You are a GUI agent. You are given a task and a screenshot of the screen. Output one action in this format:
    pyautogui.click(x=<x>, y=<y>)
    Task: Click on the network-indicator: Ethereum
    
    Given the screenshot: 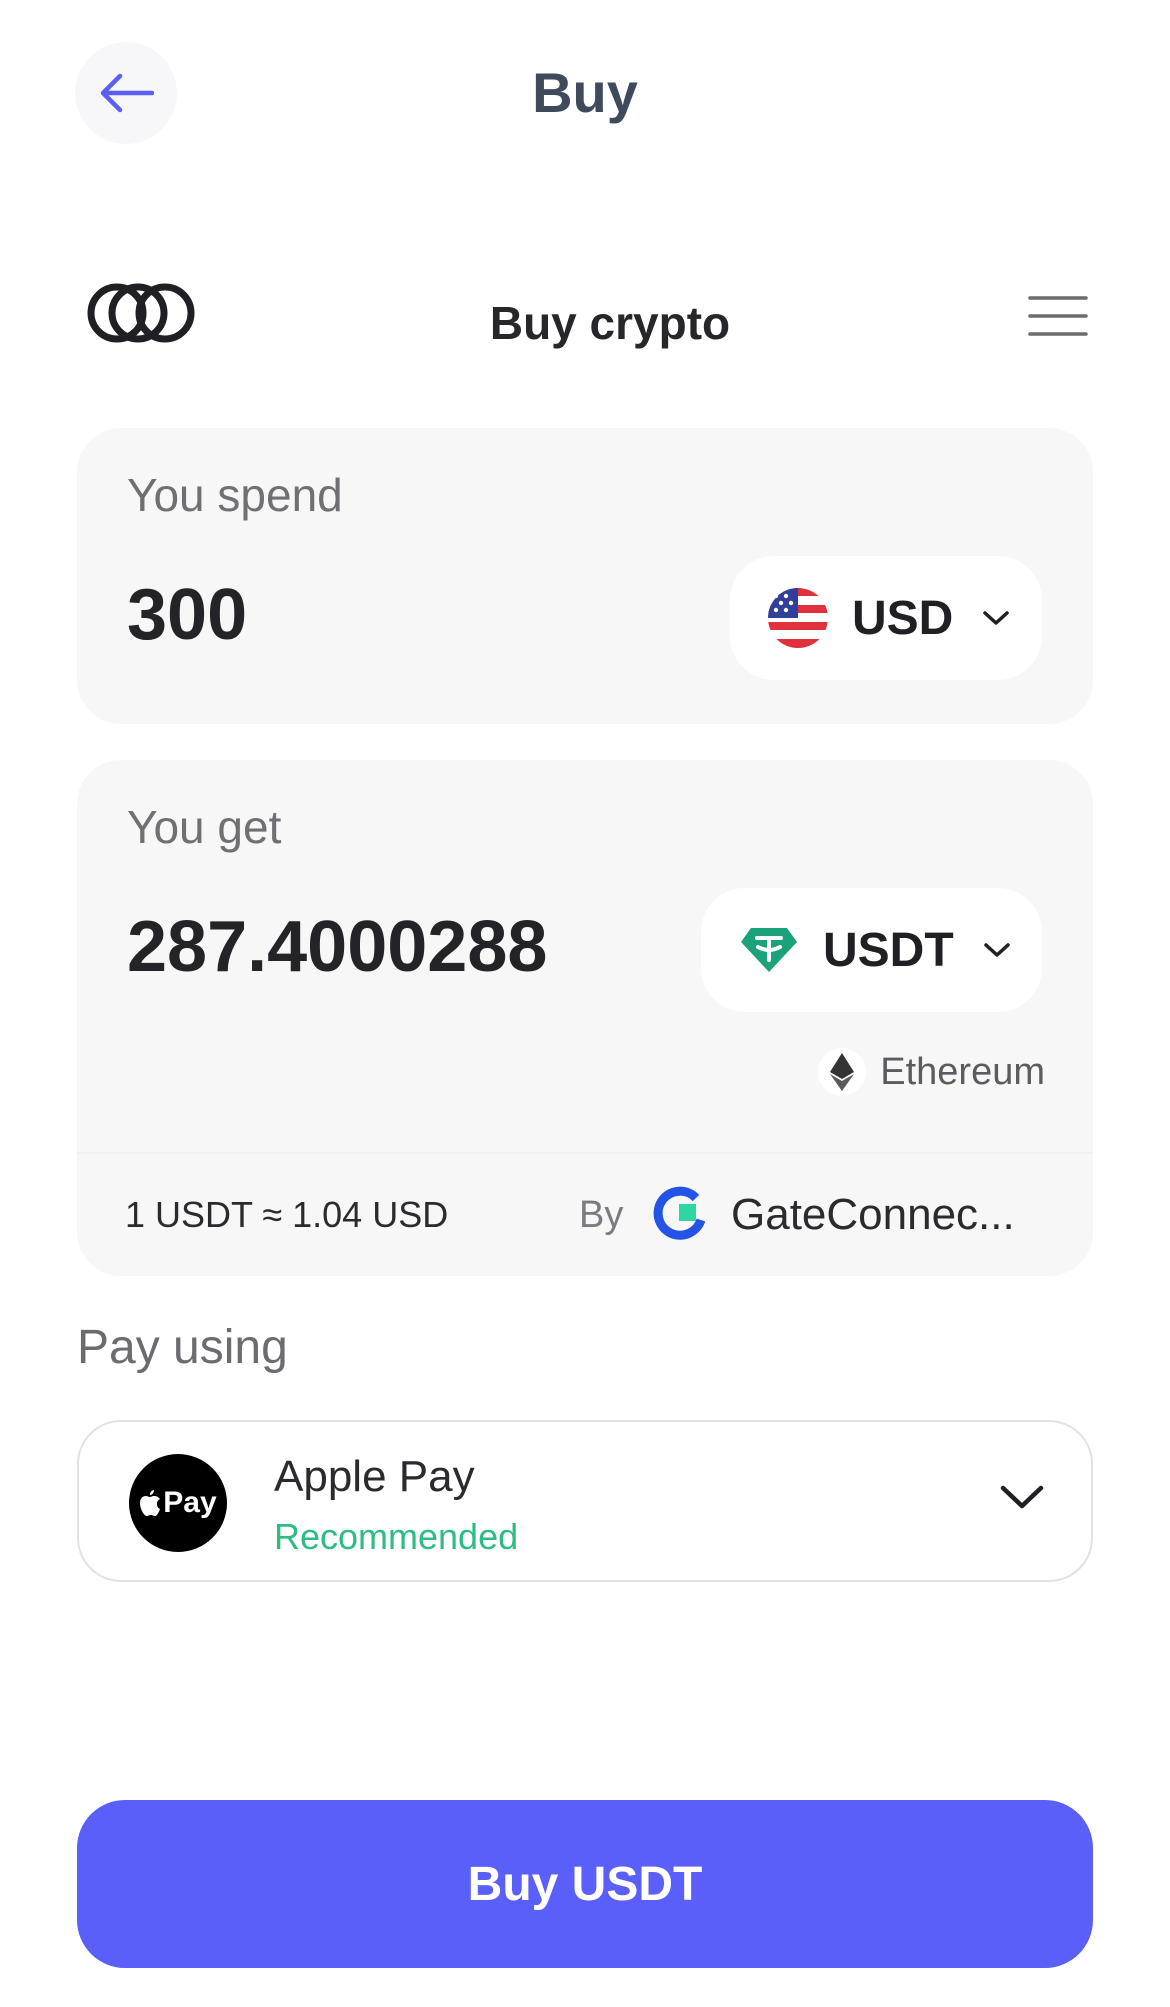 What is the action you would take?
    pyautogui.click(x=931, y=1072)
    